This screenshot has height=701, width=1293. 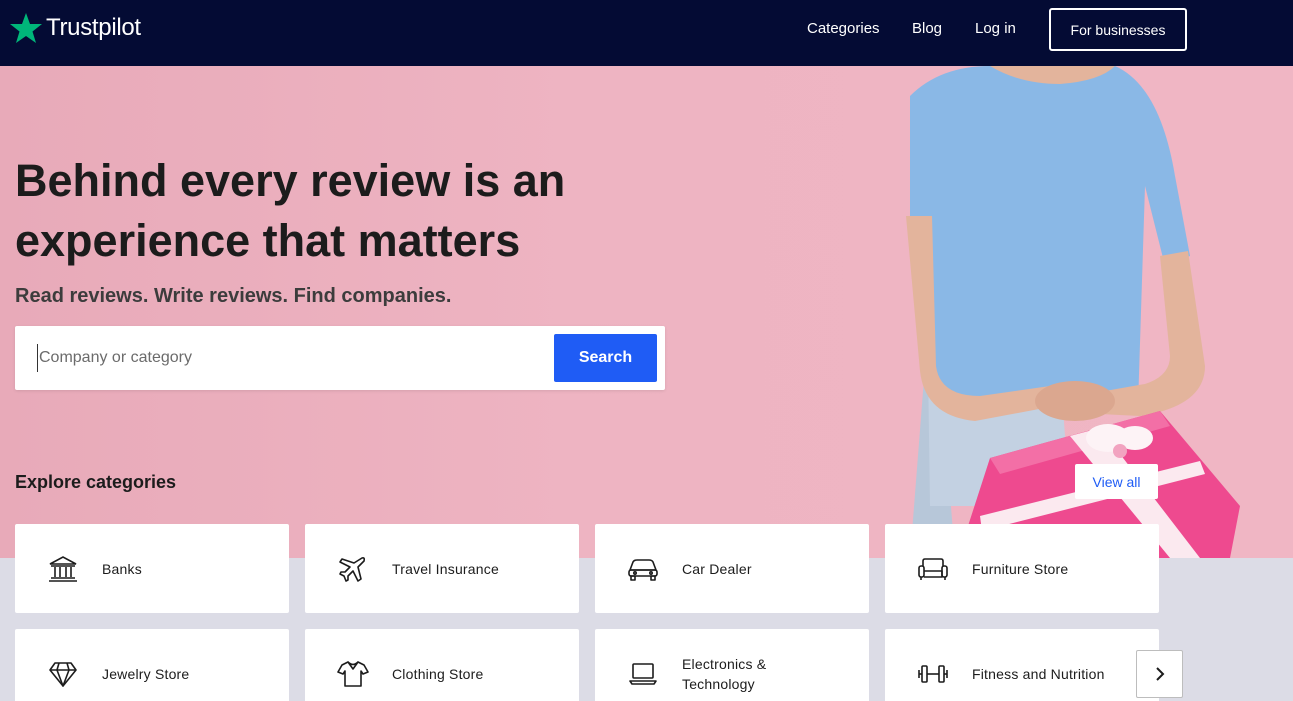 What do you see at coordinates (445, 568) in the screenshot?
I see `category-label: Travel Insurance` at bounding box center [445, 568].